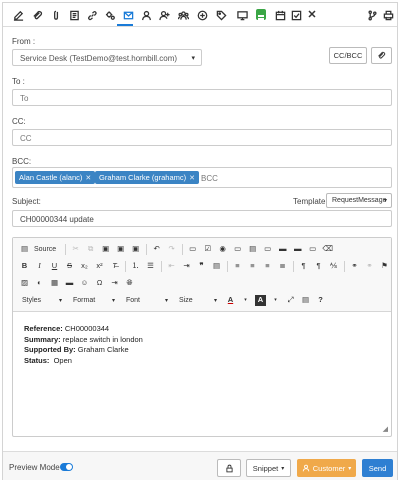 Image resolution: width=400 pixels, height=482 pixels. Describe the element at coordinates (202, 97) in the screenshot. I see `to-input: To` at that location.